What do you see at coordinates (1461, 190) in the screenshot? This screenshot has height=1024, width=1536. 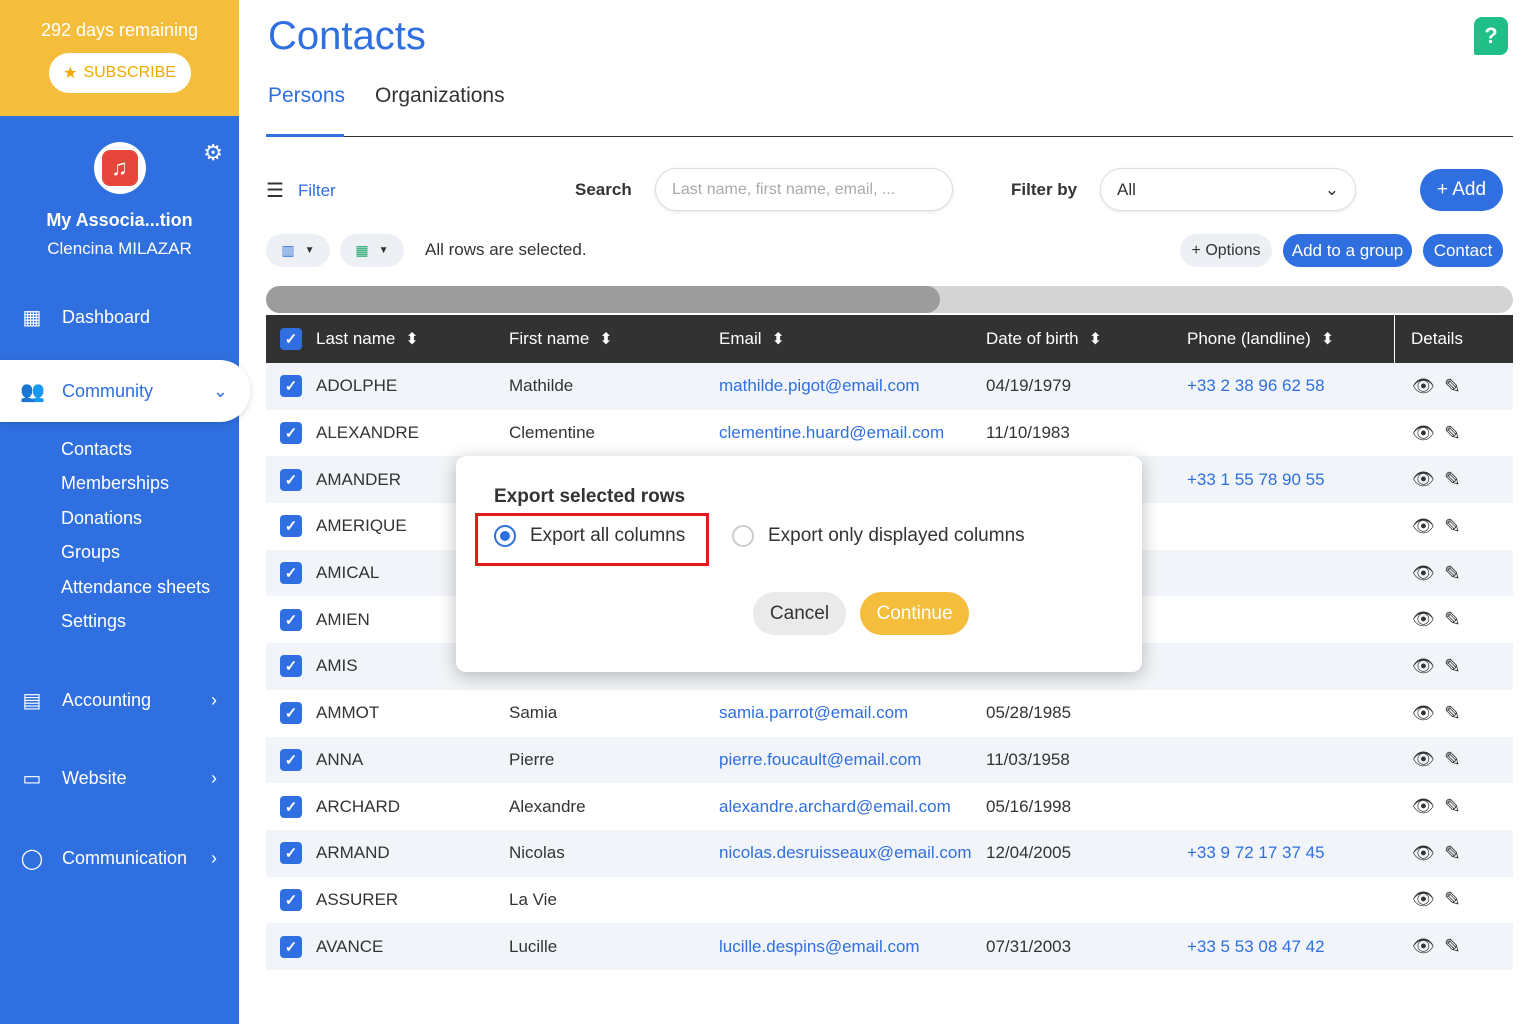 I see `add-button: + Add` at bounding box center [1461, 190].